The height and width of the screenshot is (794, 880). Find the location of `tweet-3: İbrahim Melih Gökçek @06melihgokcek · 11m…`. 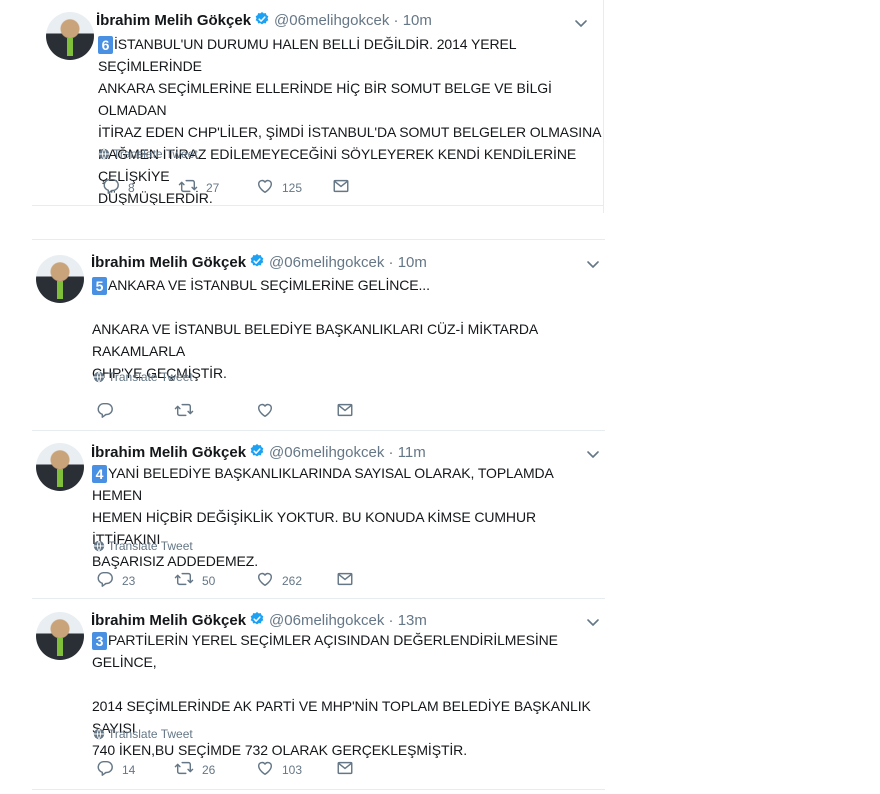

tweet-3: İbrahim Melih Gökçek @06melihgokcek · 11m… is located at coordinates (318, 514).